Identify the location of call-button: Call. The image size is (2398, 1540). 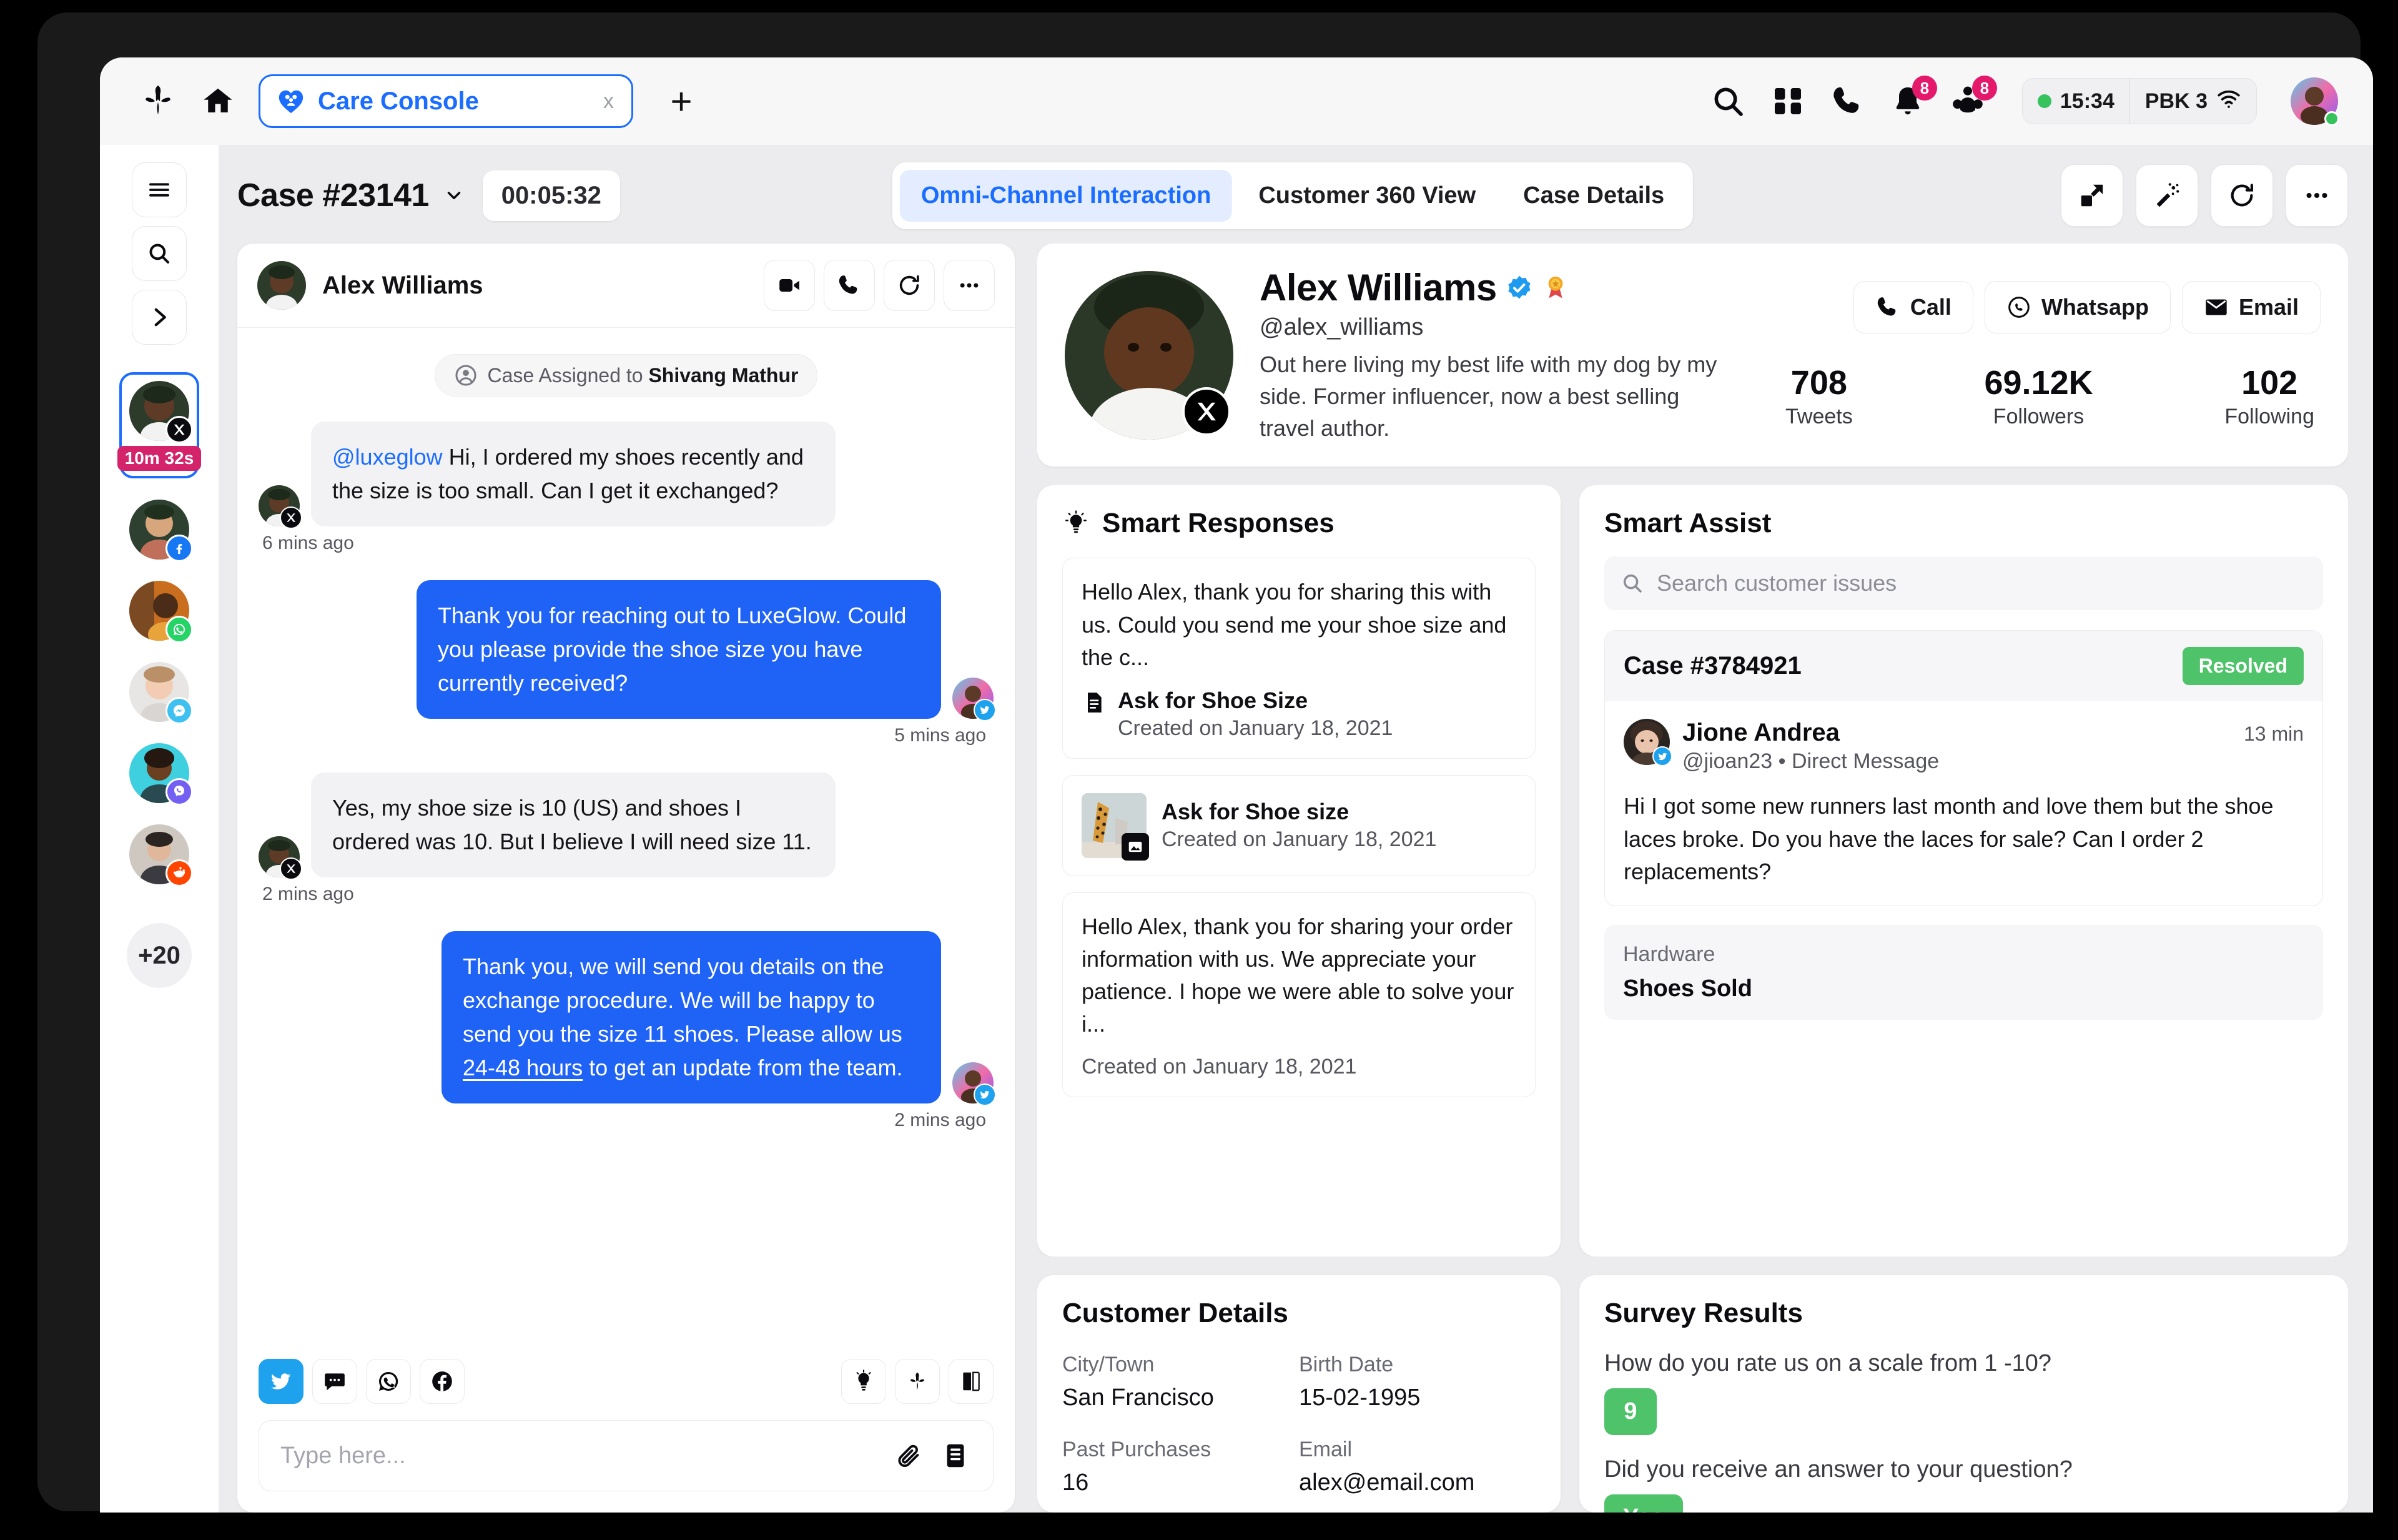
(1913, 307).